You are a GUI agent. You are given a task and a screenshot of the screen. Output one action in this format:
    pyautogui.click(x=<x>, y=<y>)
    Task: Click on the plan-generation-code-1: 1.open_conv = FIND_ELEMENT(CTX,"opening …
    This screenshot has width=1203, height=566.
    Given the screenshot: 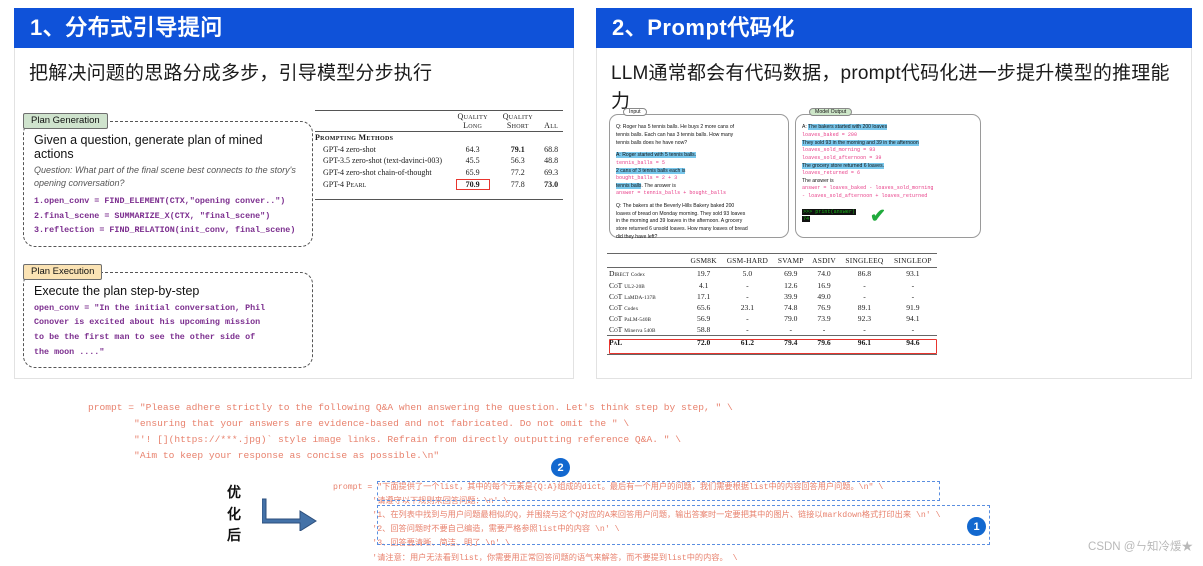 What is the action you would take?
    pyautogui.click(x=160, y=200)
    